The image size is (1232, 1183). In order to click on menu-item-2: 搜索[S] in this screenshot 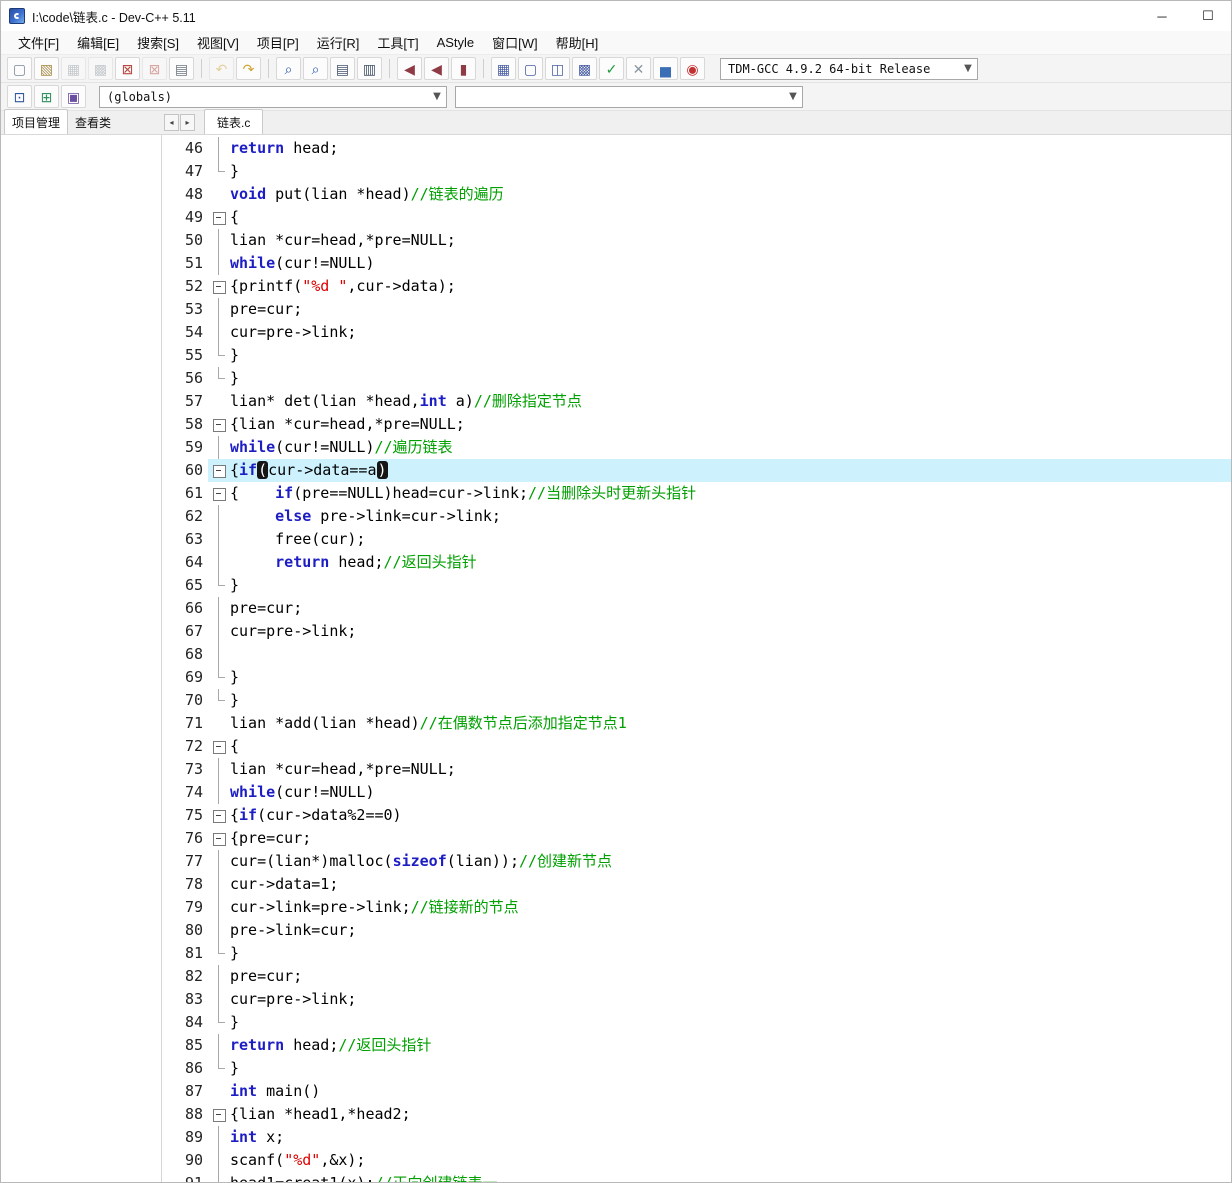, I will do `click(158, 42)`.